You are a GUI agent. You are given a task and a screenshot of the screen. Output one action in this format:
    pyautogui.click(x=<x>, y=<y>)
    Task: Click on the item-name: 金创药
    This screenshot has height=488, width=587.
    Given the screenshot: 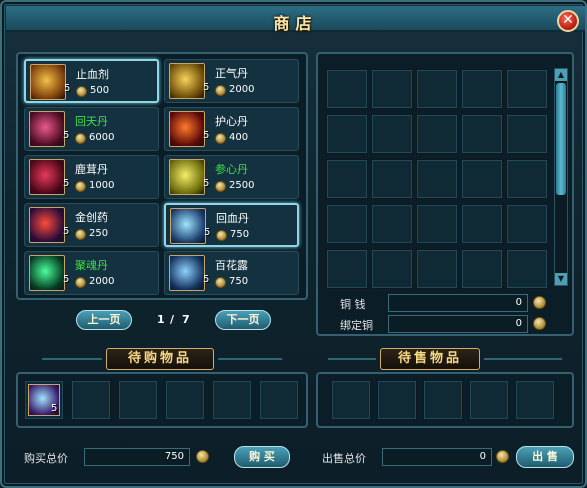 What is the action you would take?
    pyautogui.click(x=91, y=217)
    